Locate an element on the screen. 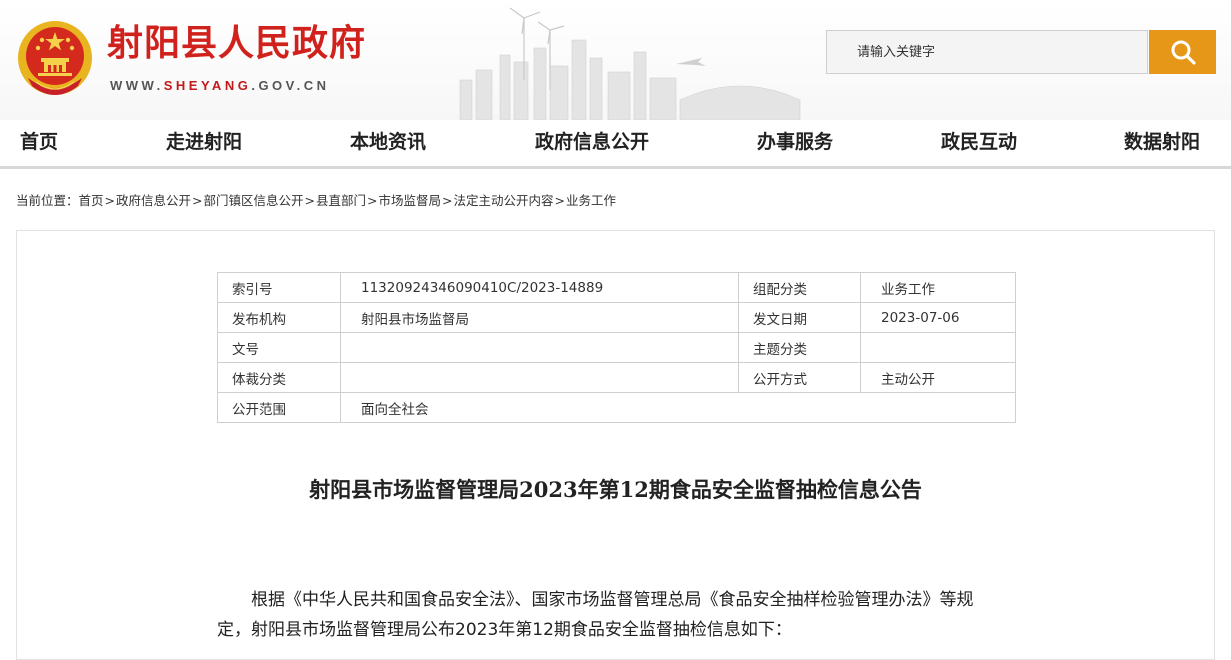 The width and height of the screenshot is (1231, 660). table-row: 文号 主题分类 is located at coordinates (616, 347).